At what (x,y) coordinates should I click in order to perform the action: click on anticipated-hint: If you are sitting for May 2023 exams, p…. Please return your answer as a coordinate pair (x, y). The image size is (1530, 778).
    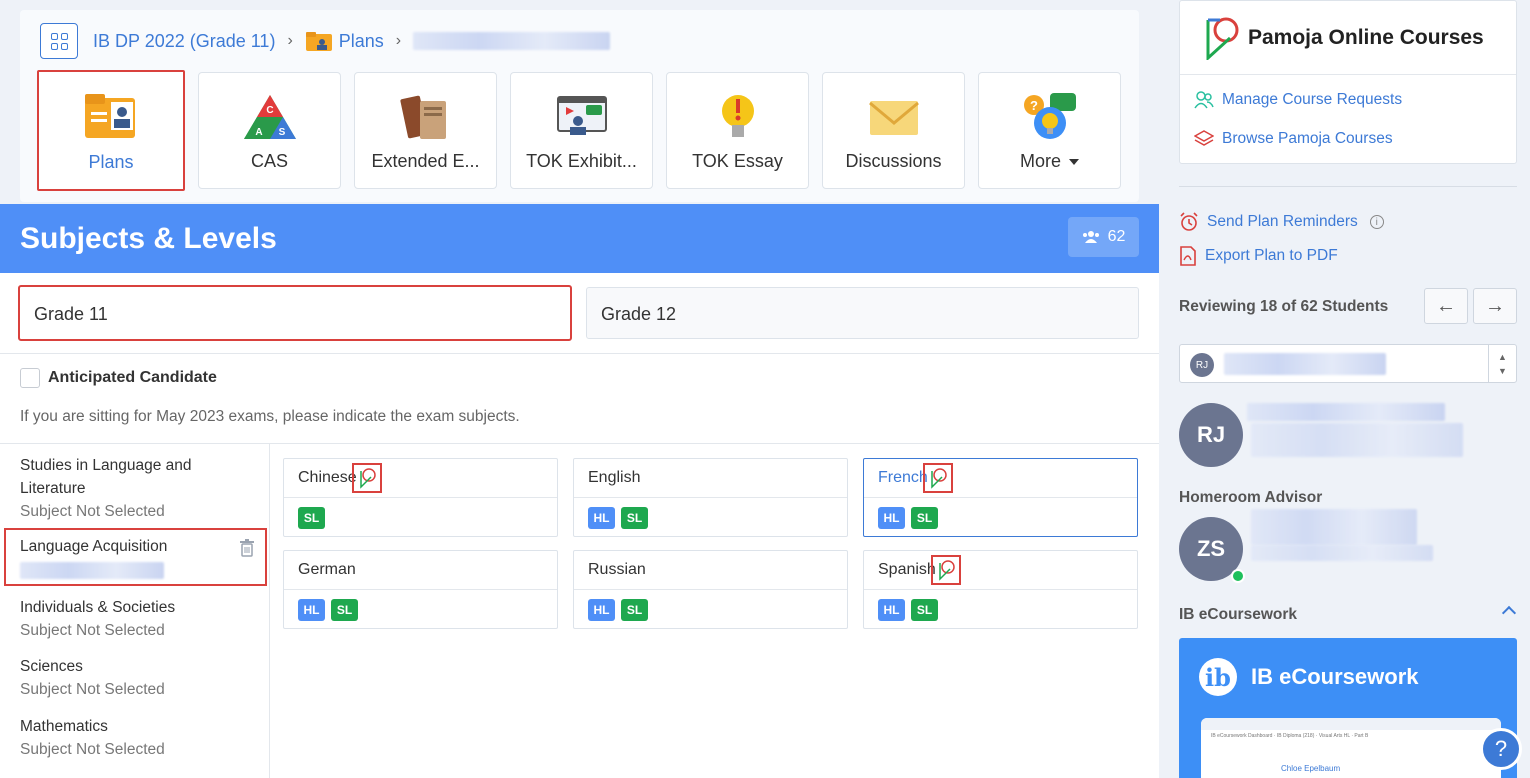
    Looking at the image, I should click on (270, 416).